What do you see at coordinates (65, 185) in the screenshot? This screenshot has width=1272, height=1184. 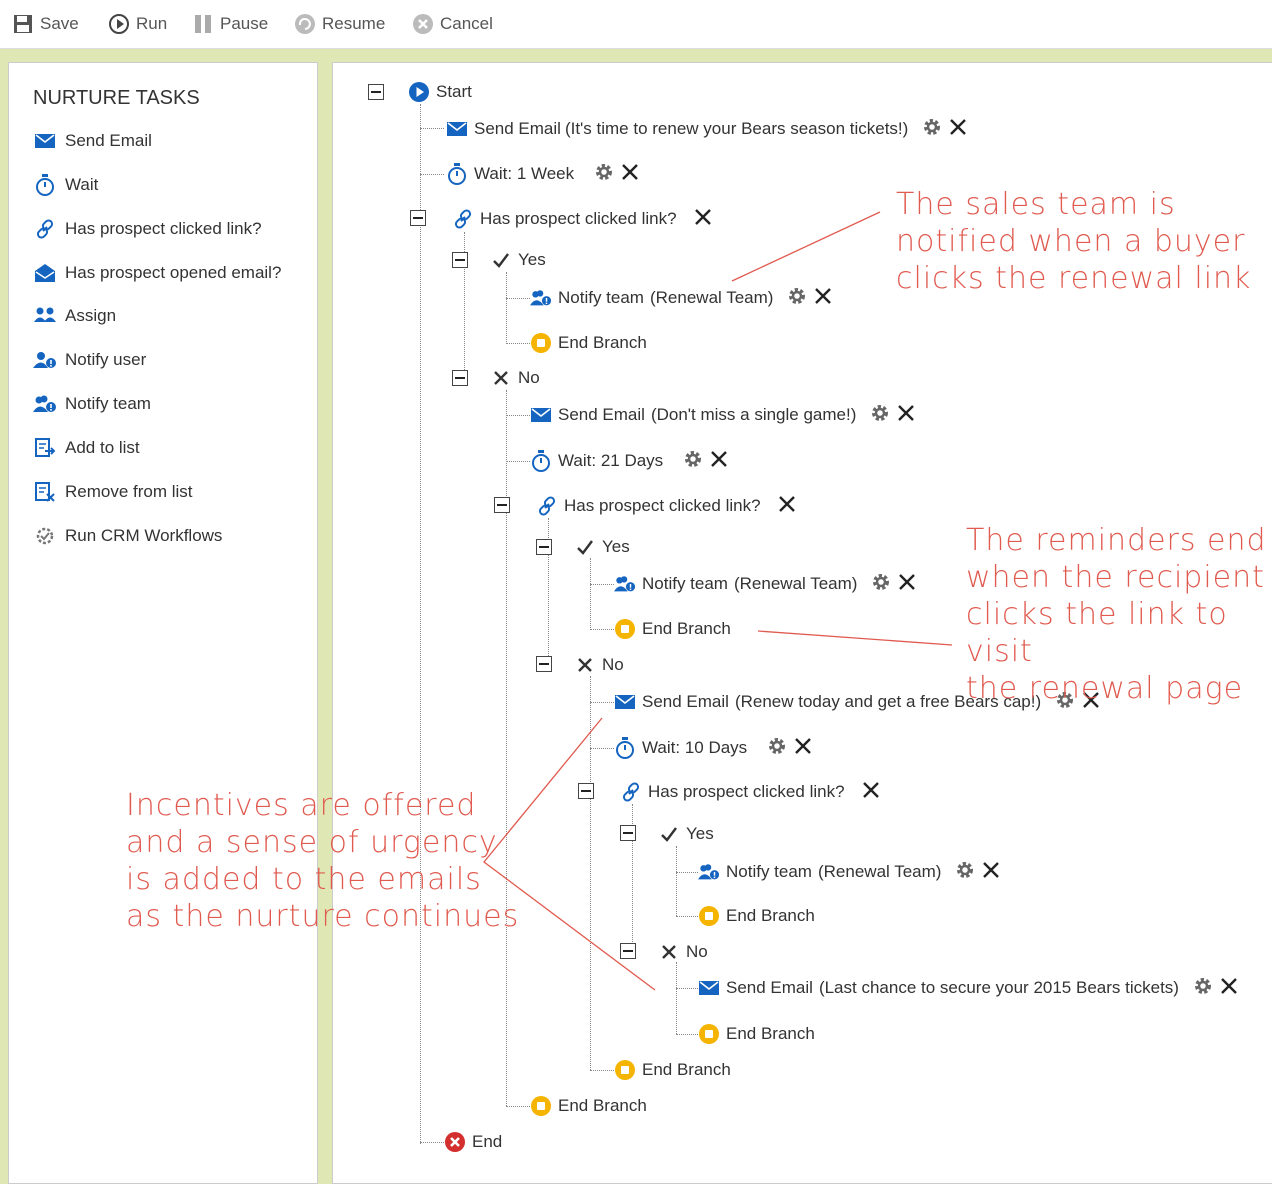 I see `task-wait: Wait` at bounding box center [65, 185].